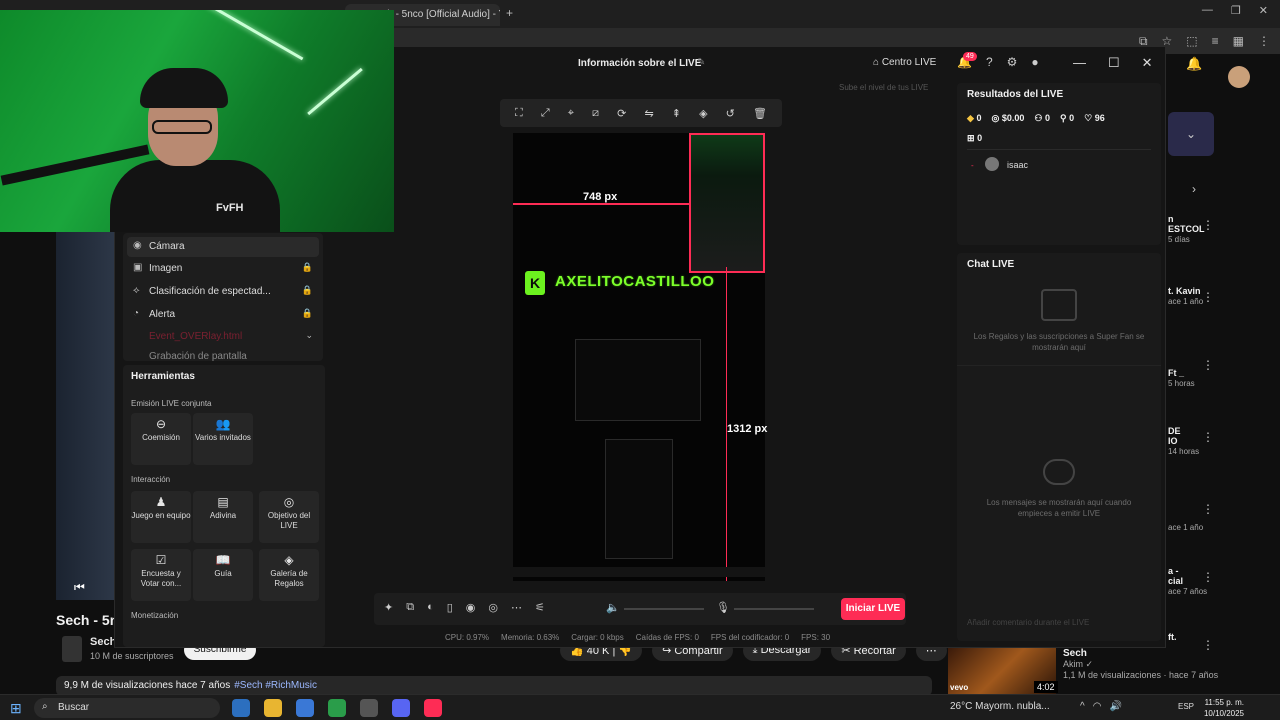 Image resolution: width=1280 pixels, height=720 pixels. Describe the element at coordinates (223, 337) in the screenshot. I see `source-overlay: Event_OVERlay.html ⌄` at that location.